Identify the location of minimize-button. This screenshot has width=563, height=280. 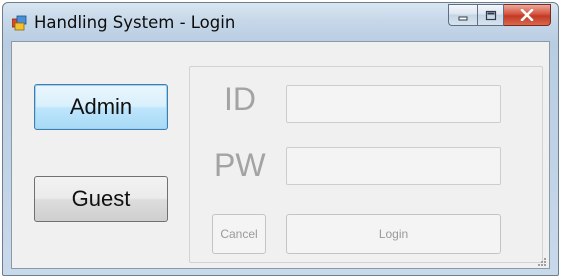
(462, 15).